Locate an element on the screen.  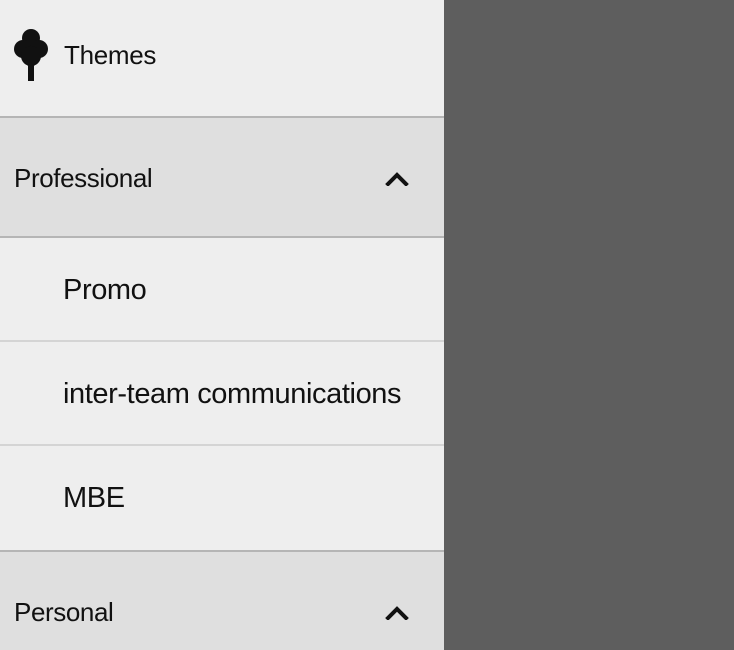
theme-item-label: MBE is located at coordinates (94, 498).